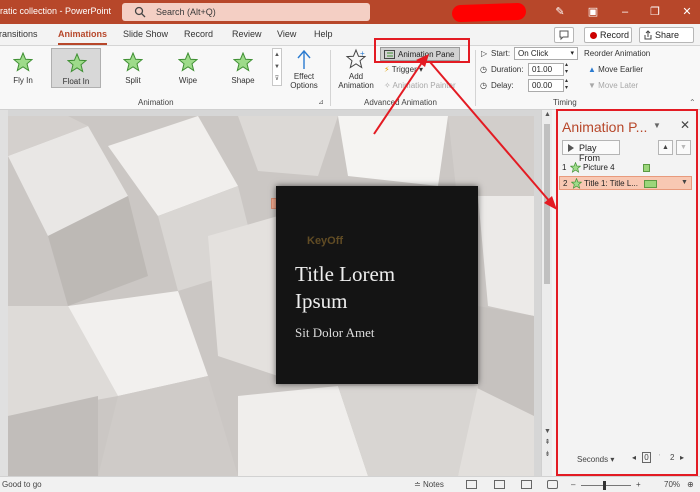 The width and height of the screenshot is (700, 492). I want to click on gallery-scroll: ▲ ▼ ⊽, so click(277, 67).